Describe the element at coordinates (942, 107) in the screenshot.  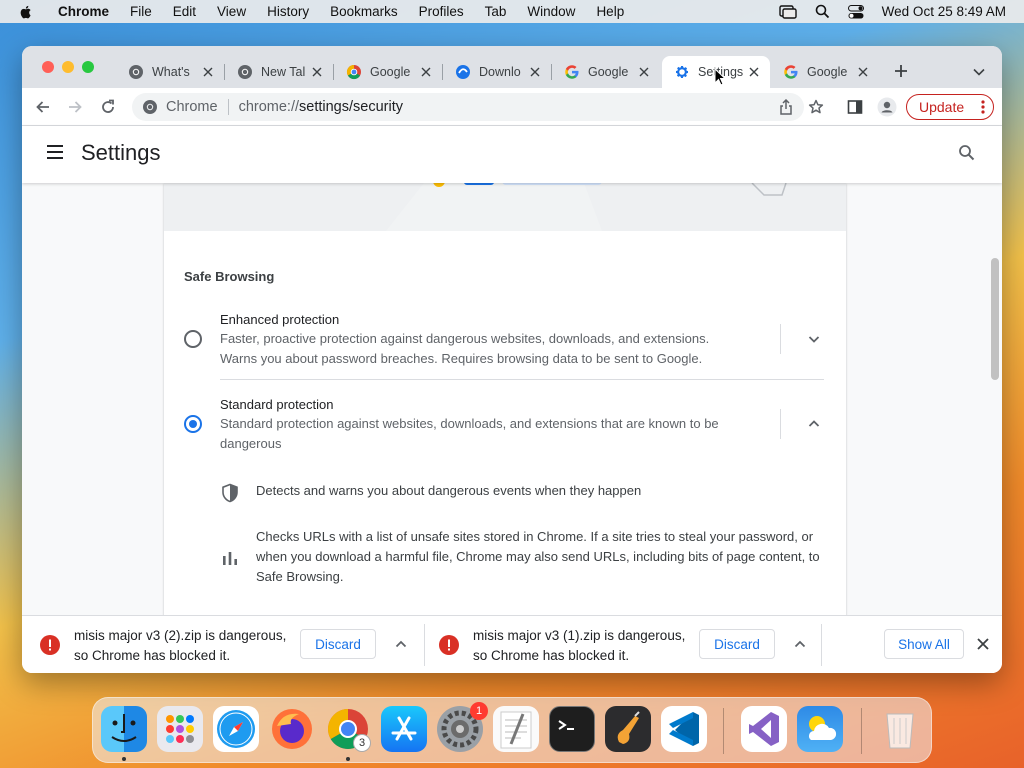
I see `update-label: Update` at that location.